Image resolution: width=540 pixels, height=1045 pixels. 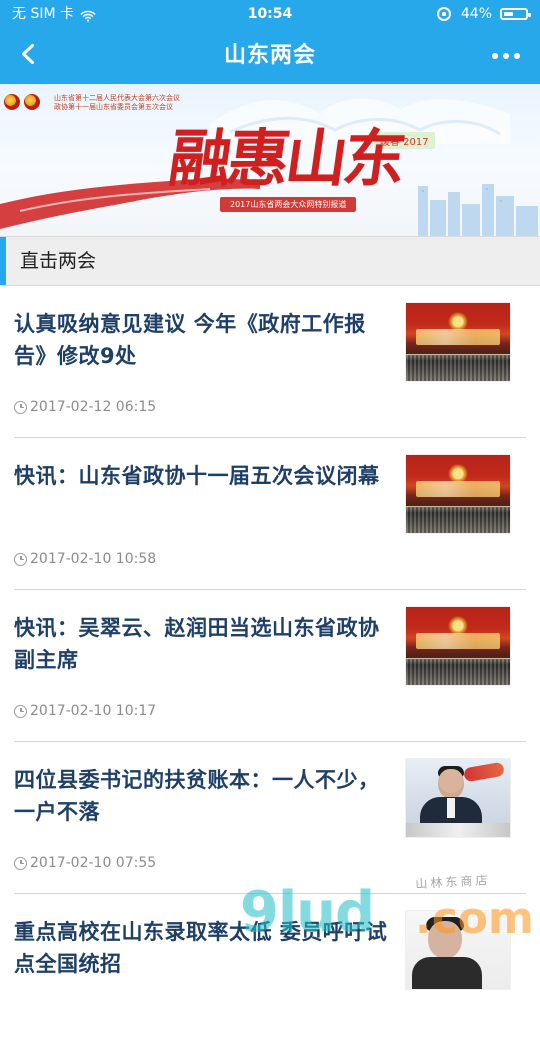 What do you see at coordinates (270, 514) in the screenshot?
I see `news-item: 快讯：山东省政协十一届五次会议闭幕 2017-02-10 10:58` at bounding box center [270, 514].